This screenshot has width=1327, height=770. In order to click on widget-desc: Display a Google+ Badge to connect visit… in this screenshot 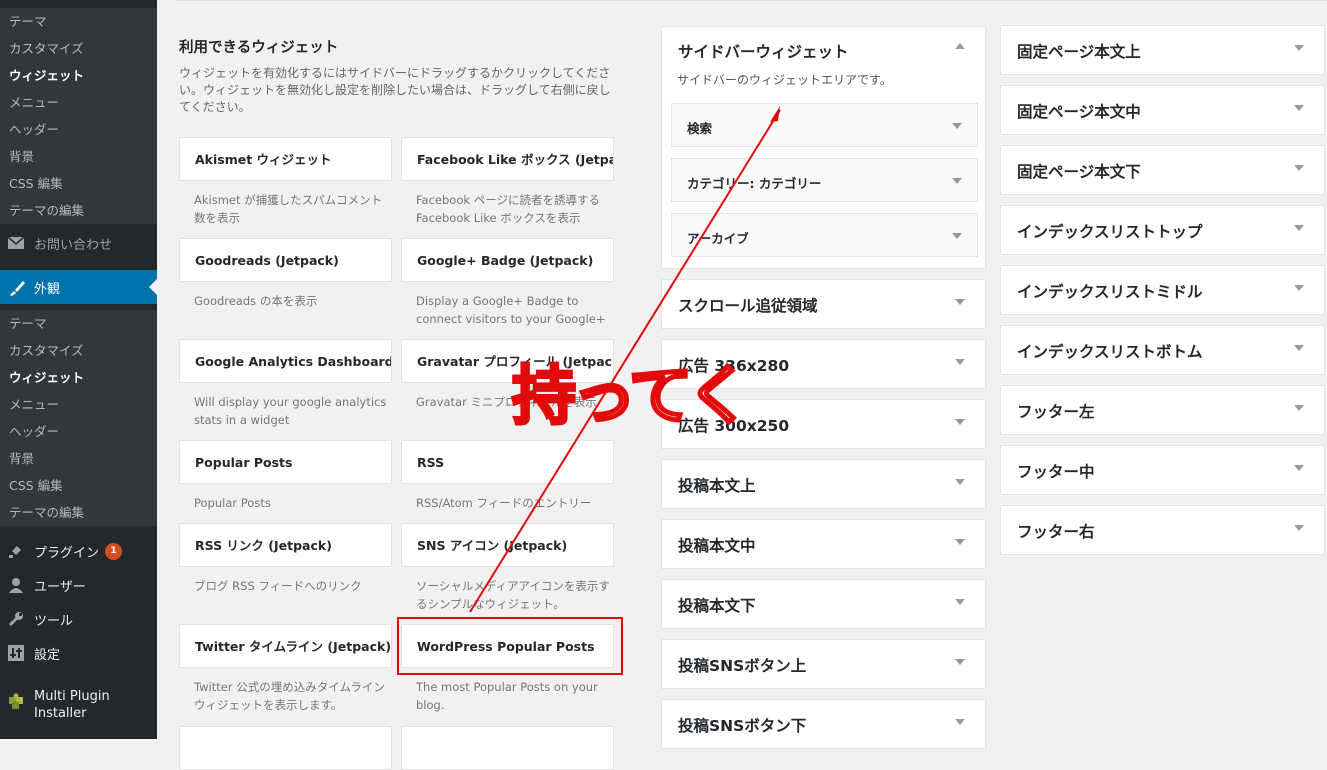, I will do `click(511, 310)`.